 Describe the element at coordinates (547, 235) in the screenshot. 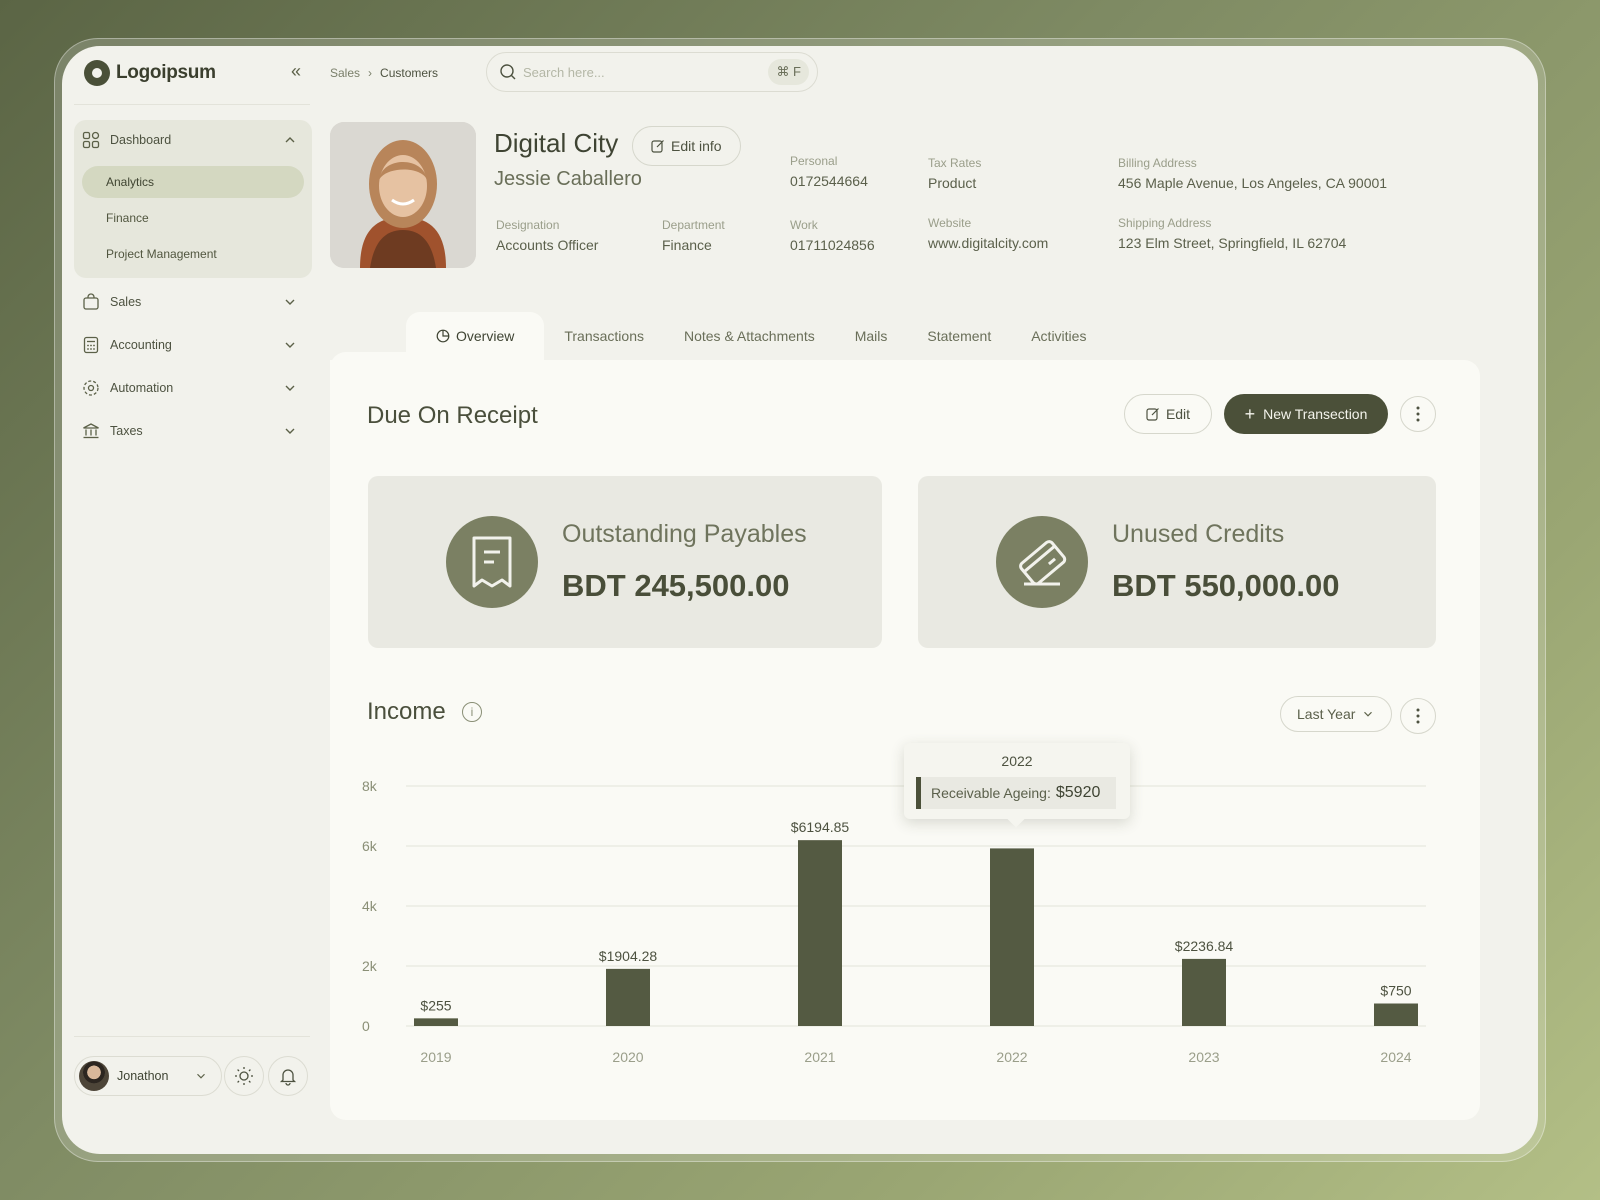

I see `designation-field: Designation Accounts Officer` at that location.